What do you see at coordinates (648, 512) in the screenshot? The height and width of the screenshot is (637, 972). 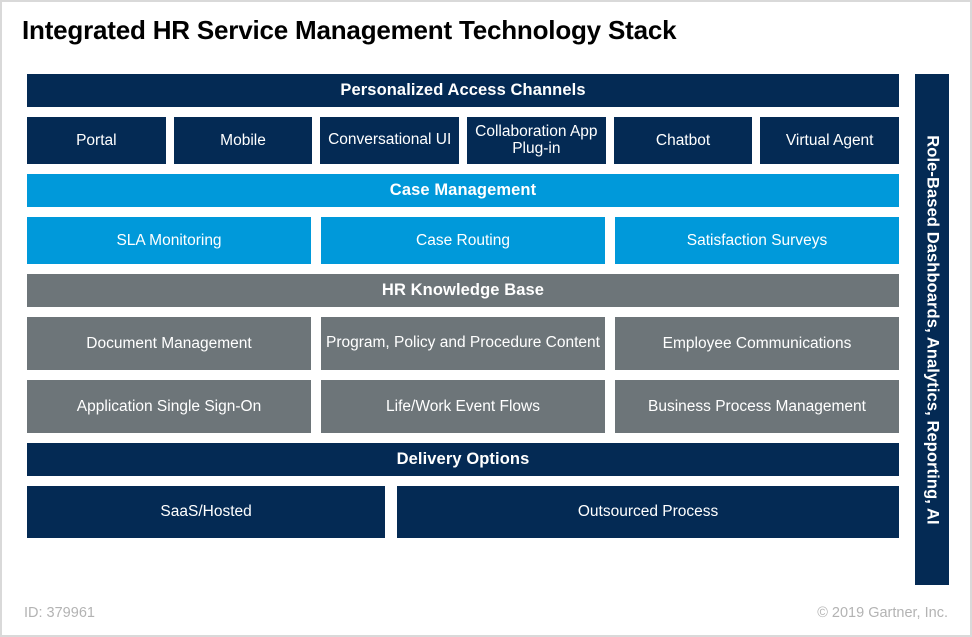 I see `stack-item-outsourced-process: Outsourced Process` at bounding box center [648, 512].